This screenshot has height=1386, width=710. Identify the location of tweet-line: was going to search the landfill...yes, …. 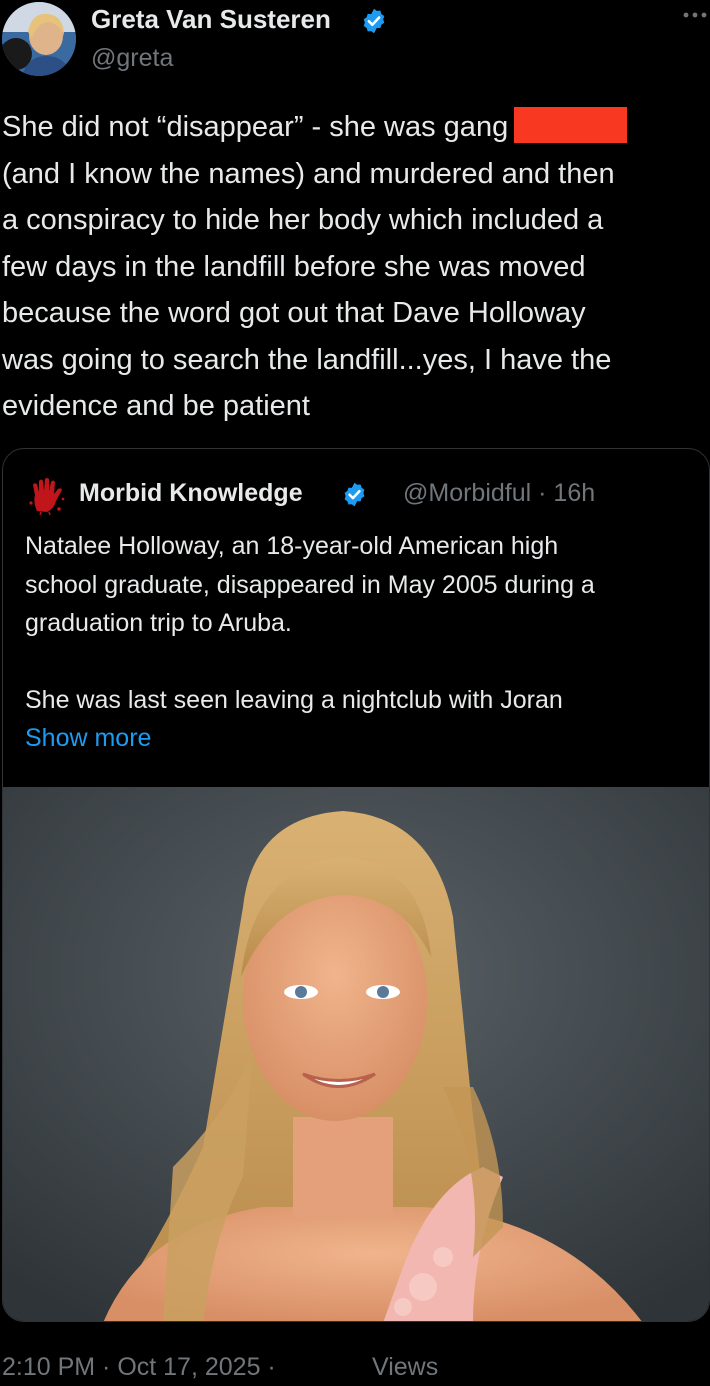
(307, 359).